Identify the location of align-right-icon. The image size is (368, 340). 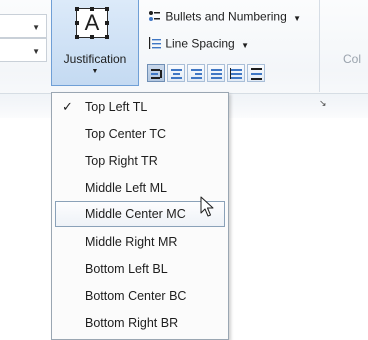
(196, 73).